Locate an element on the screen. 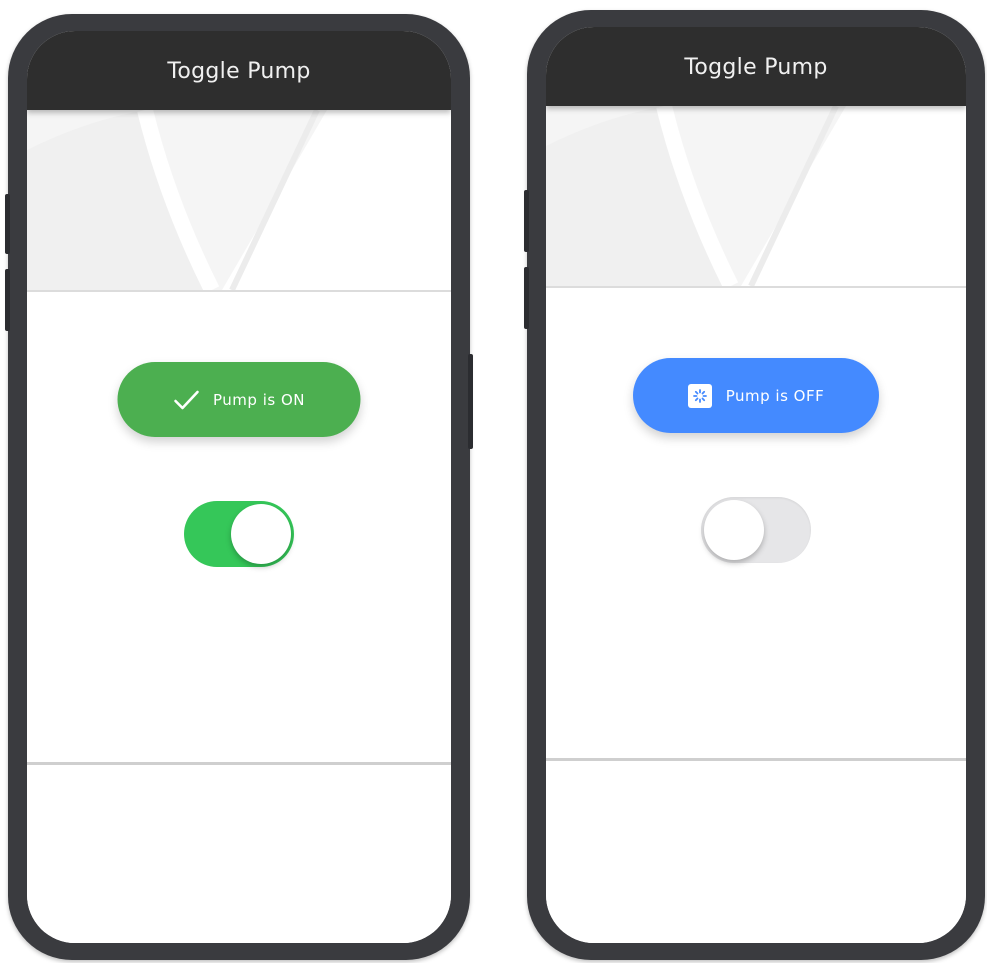 The height and width of the screenshot is (963, 987). power-button is located at coordinates (470, 401).